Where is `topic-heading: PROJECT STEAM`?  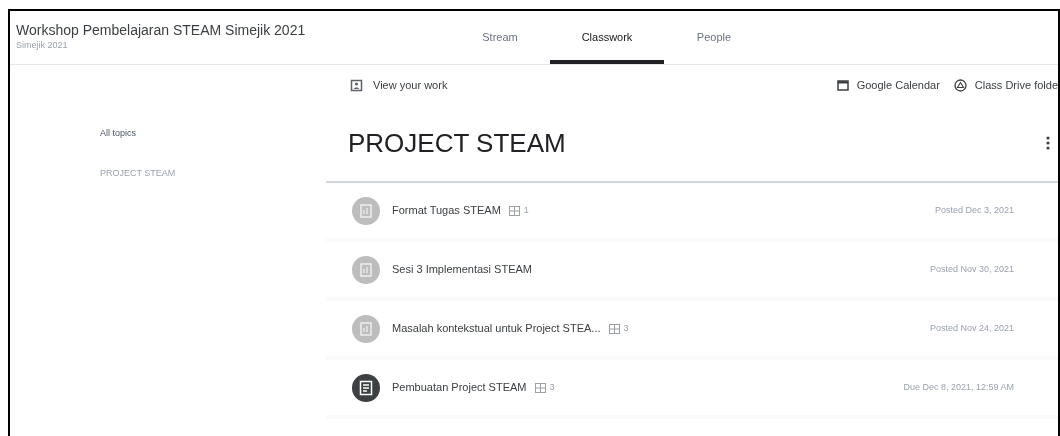 topic-heading: PROJECT STEAM is located at coordinates (457, 143).